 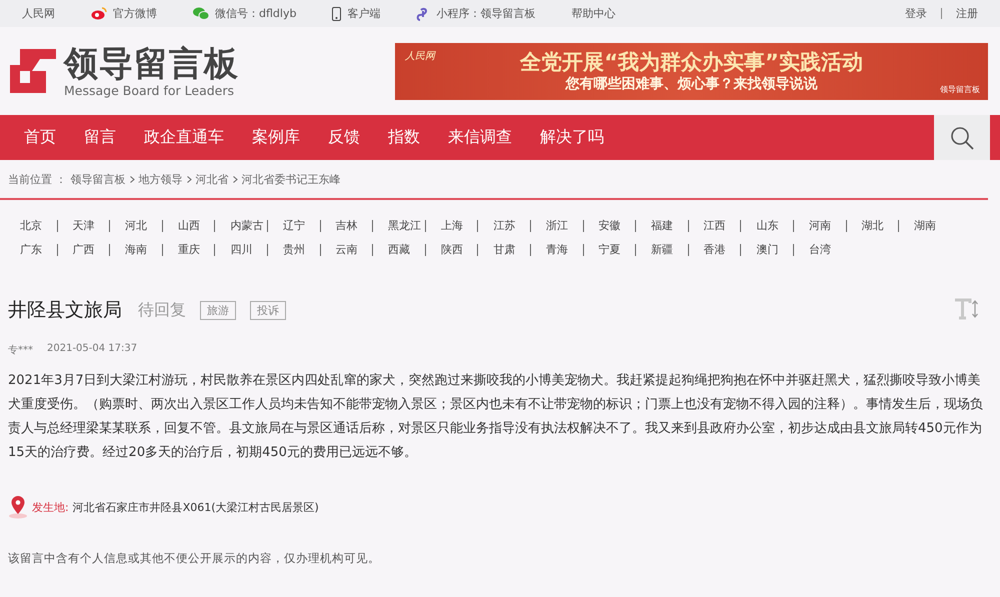 What do you see at coordinates (100, 137) in the screenshot?
I see `nav-item: 留言` at bounding box center [100, 137].